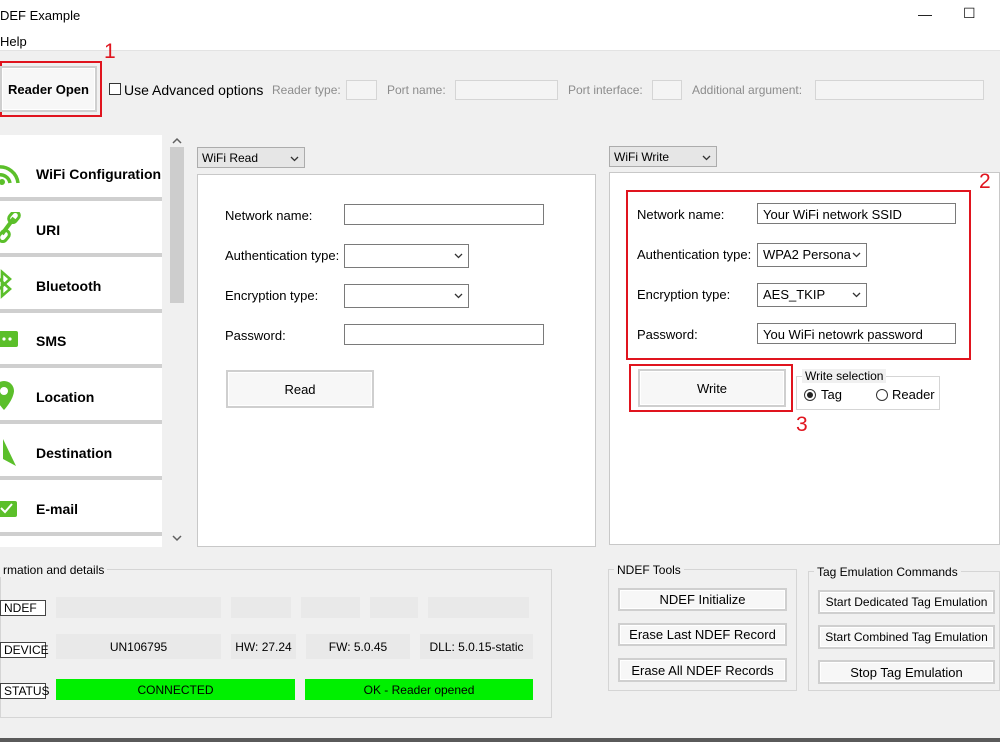 This screenshot has height=742, width=1000. I want to click on write-network-name-input: Your WiFi network SSID, so click(856, 213).